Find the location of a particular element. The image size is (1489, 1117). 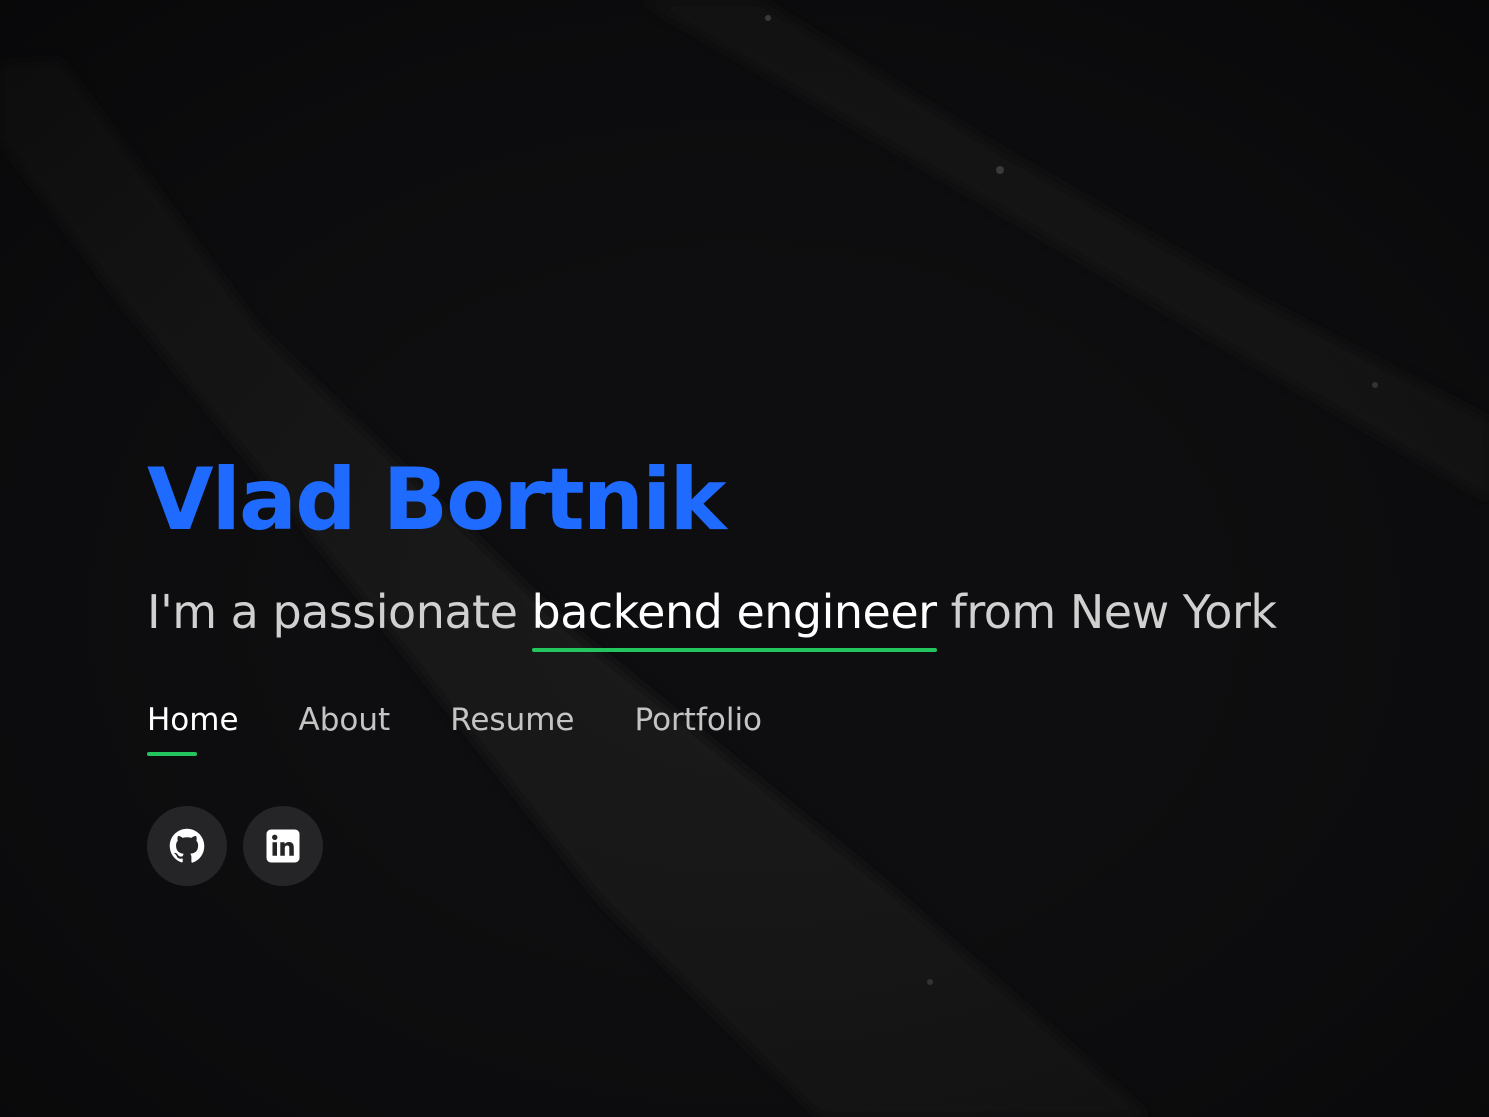

tagline-suffix: from New York is located at coordinates (1106, 612).